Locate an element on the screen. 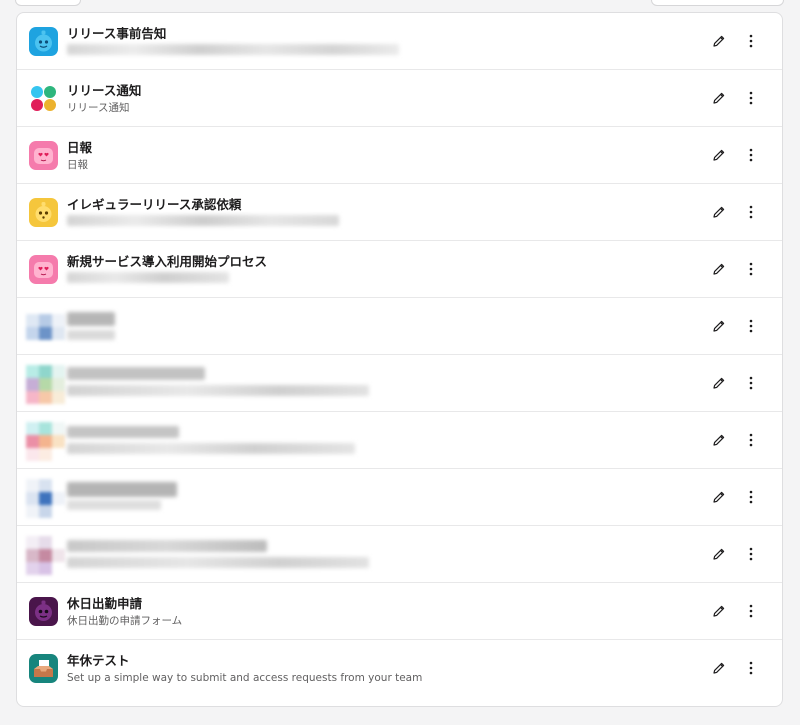  workflow-name: 年休テスト is located at coordinates (98, 660).